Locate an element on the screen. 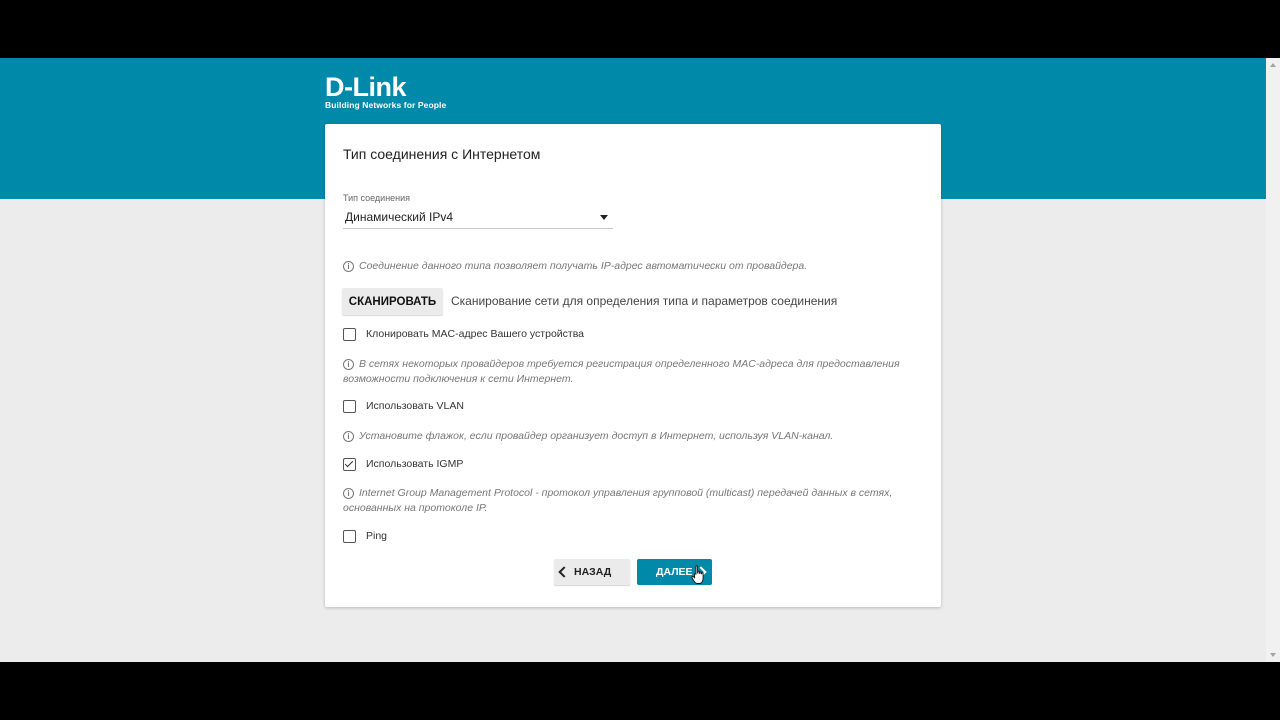 The image size is (1280, 720). back-button-label: НАЗАД is located at coordinates (593, 572).